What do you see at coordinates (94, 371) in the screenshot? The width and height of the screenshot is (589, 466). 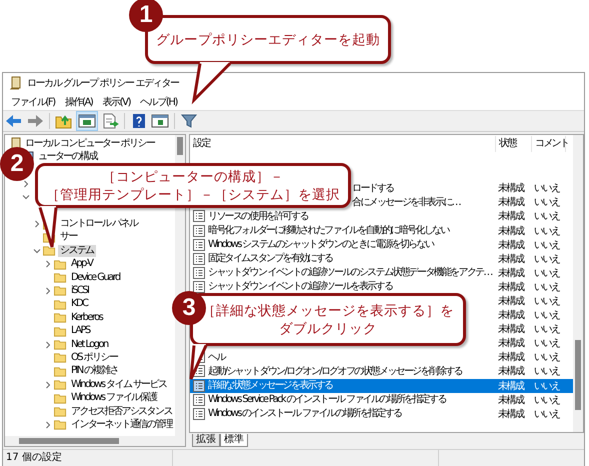 I see `tree-item: PIN の複雑さ` at bounding box center [94, 371].